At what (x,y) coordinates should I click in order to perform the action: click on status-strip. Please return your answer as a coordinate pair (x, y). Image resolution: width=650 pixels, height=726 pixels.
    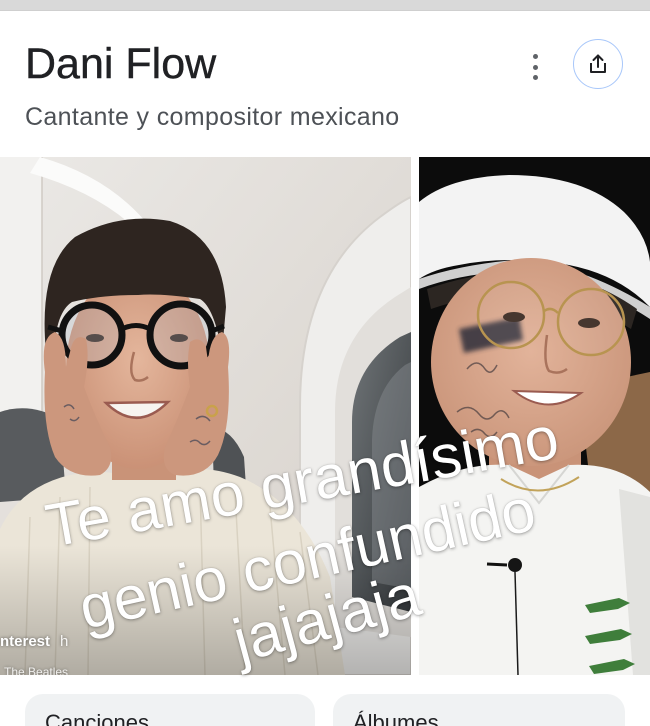
    Looking at the image, I should click on (325, 5).